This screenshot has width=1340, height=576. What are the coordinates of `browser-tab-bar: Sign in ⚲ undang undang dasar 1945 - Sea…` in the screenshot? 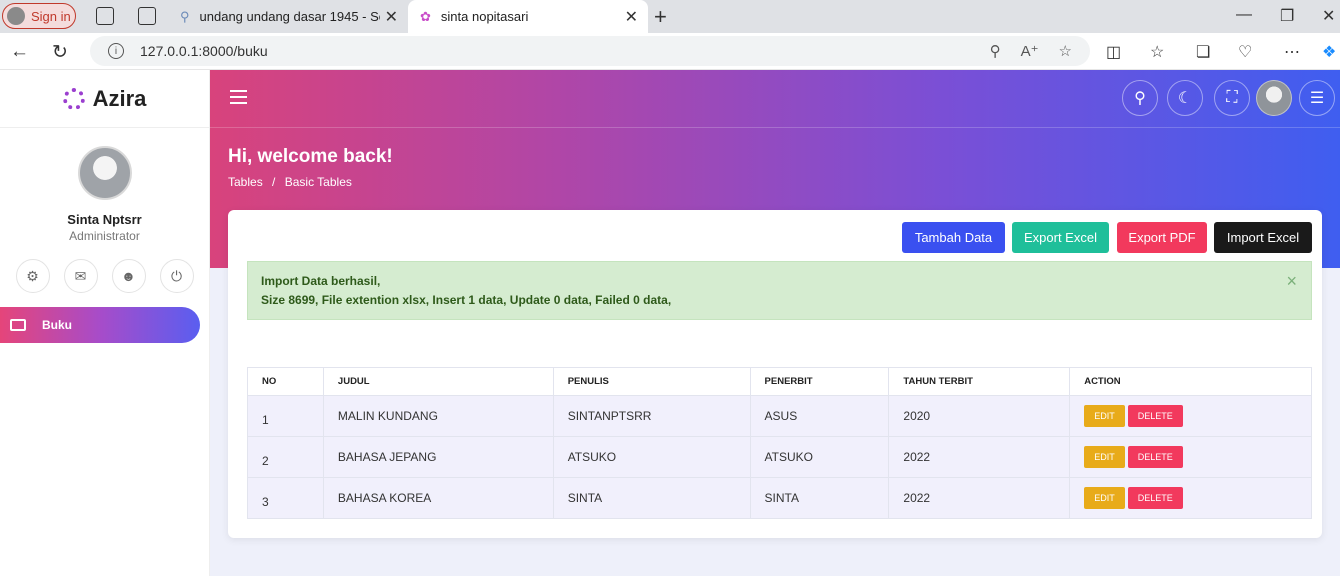 It's located at (670, 16).